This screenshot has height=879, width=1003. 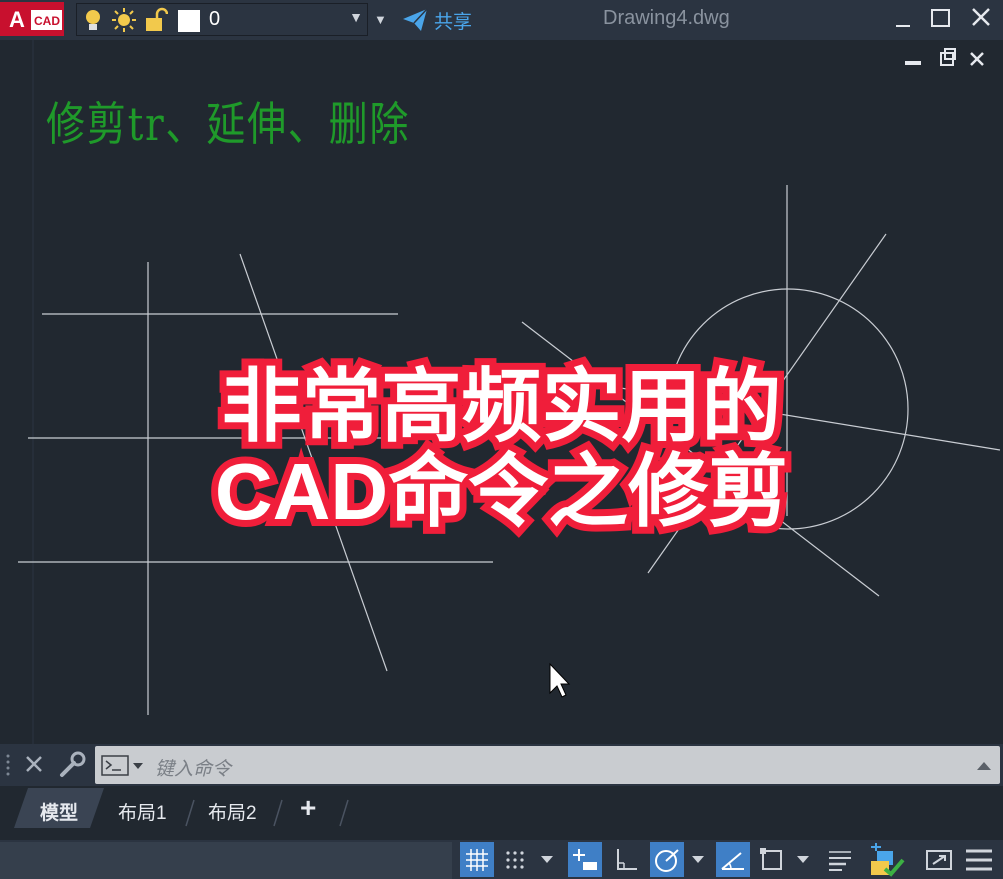 I want to click on grip-handle, so click(x=8, y=768).